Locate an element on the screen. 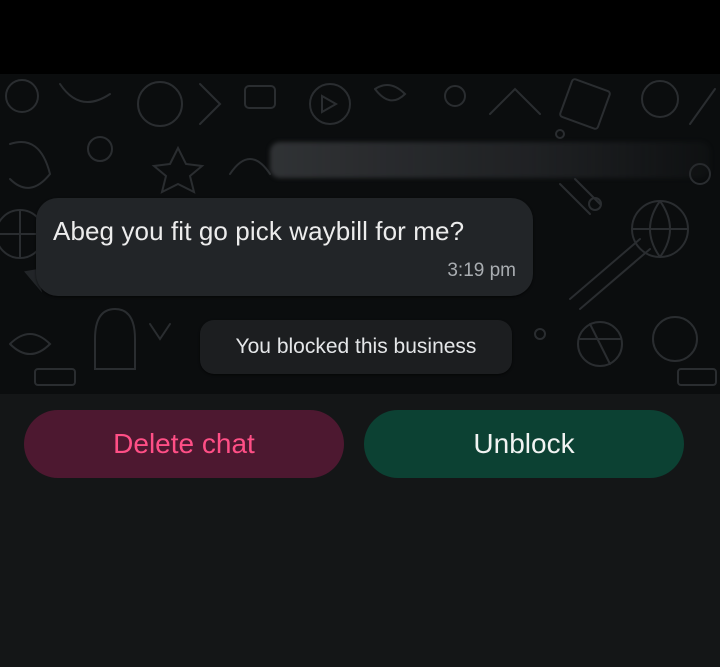  blocked-notice-text: You blocked this business is located at coordinates (356, 346).